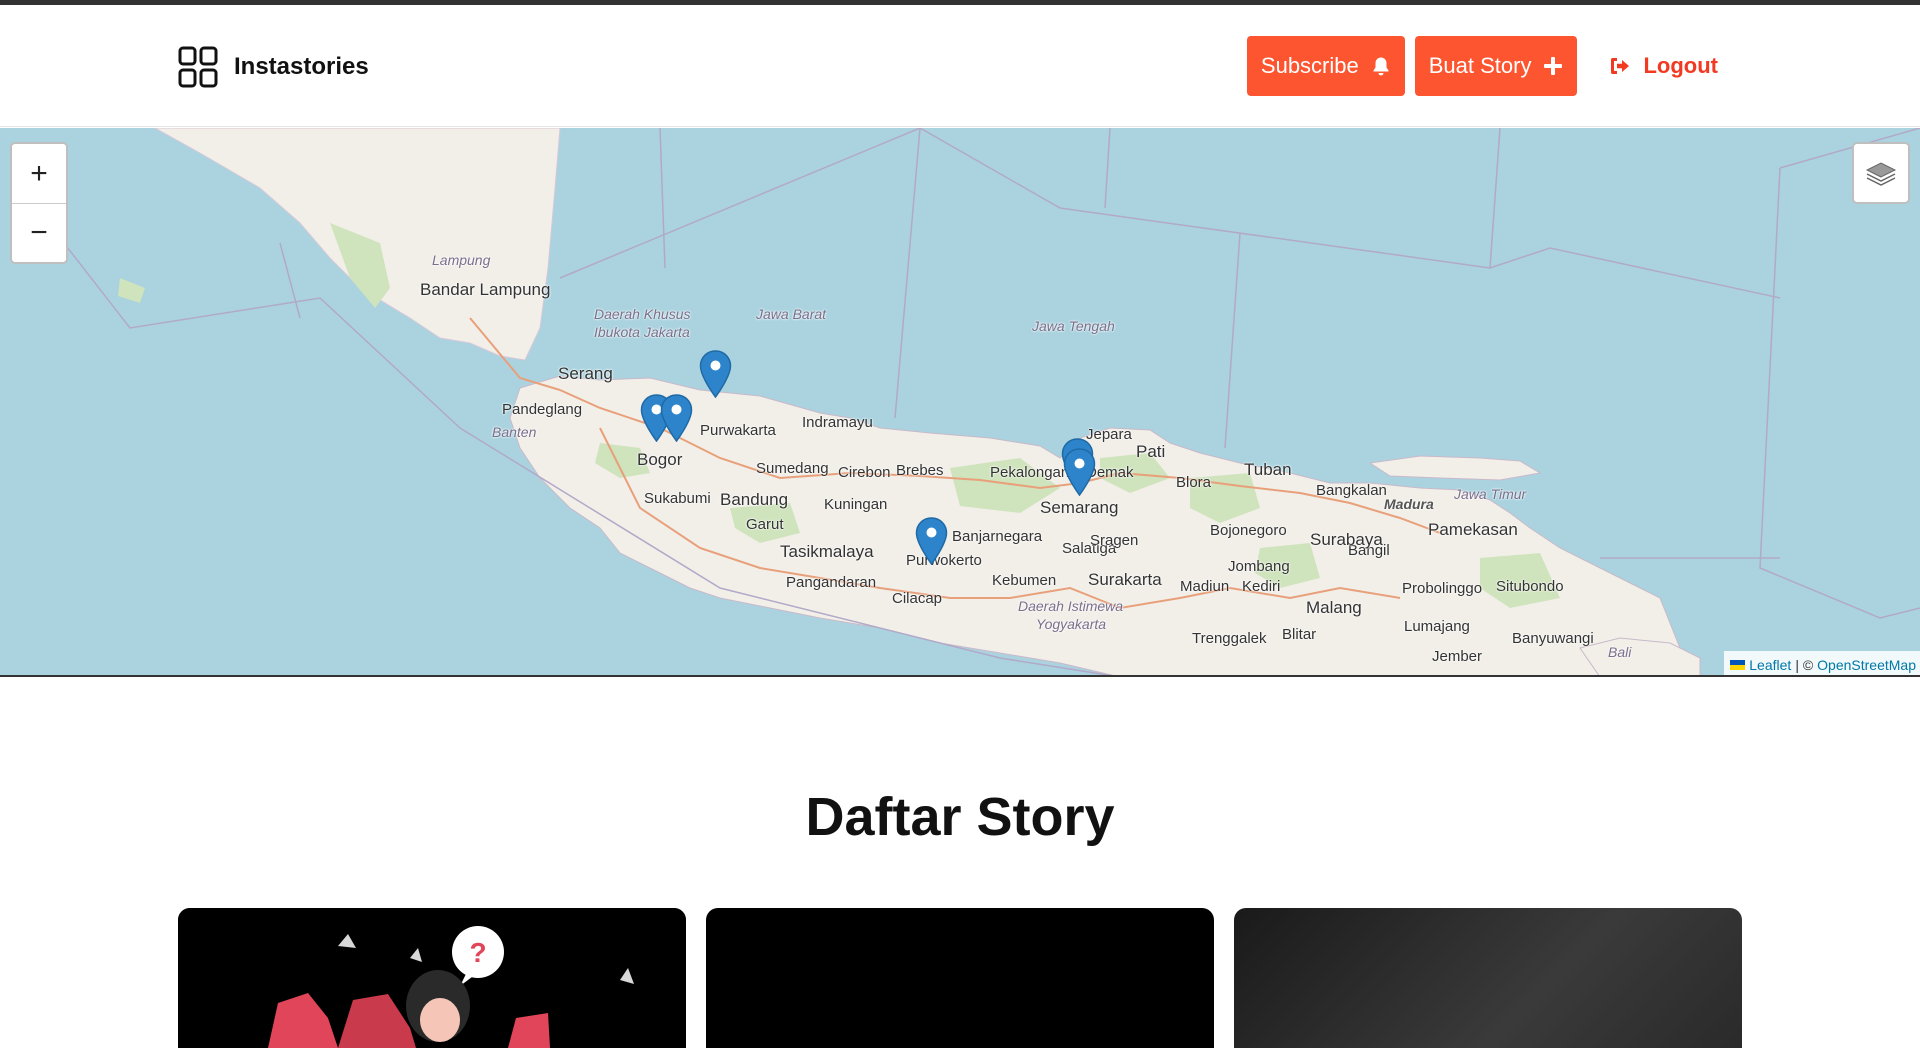 The width and height of the screenshot is (1920, 1048). I want to click on map-label: Ibukota Jakarta, so click(642, 332).